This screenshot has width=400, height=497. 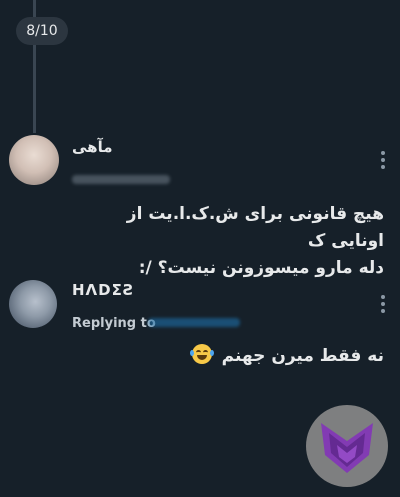 I want to click on image-counter: 8/10, so click(x=42, y=31).